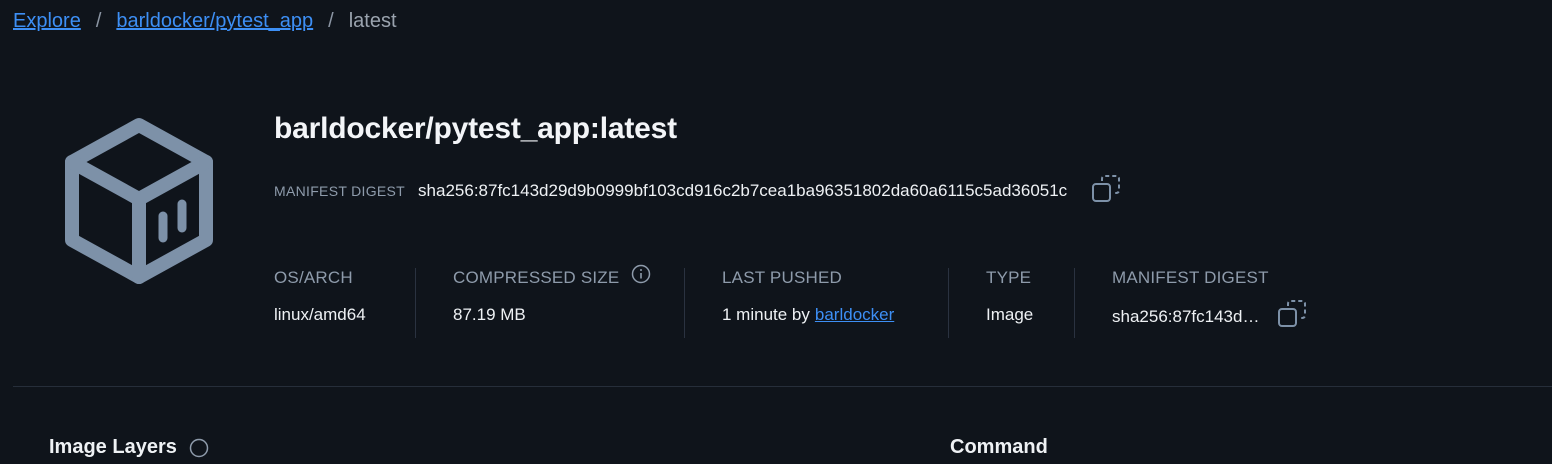  What do you see at coordinates (1010, 314) in the screenshot?
I see `type-value: Image` at bounding box center [1010, 314].